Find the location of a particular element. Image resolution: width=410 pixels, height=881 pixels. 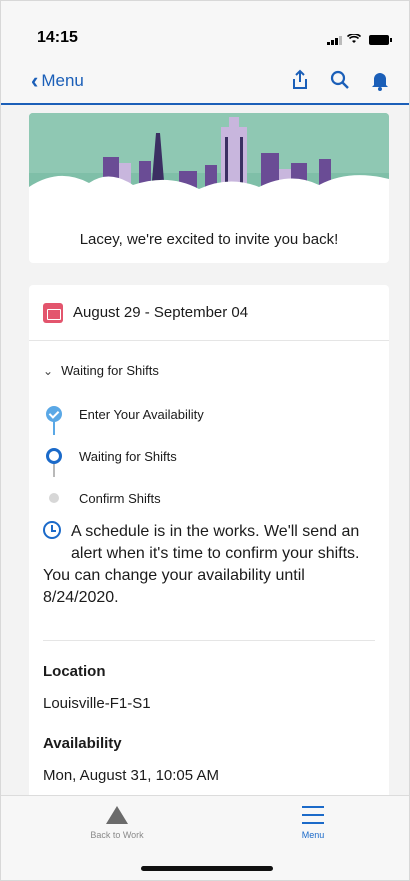

bell-icon is located at coordinates (380, 80).